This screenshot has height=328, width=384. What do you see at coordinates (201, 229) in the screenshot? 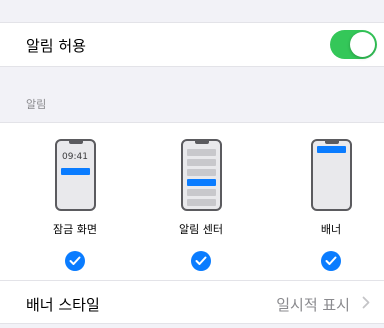
I see `alert-option-label: 알림 센터` at bounding box center [201, 229].